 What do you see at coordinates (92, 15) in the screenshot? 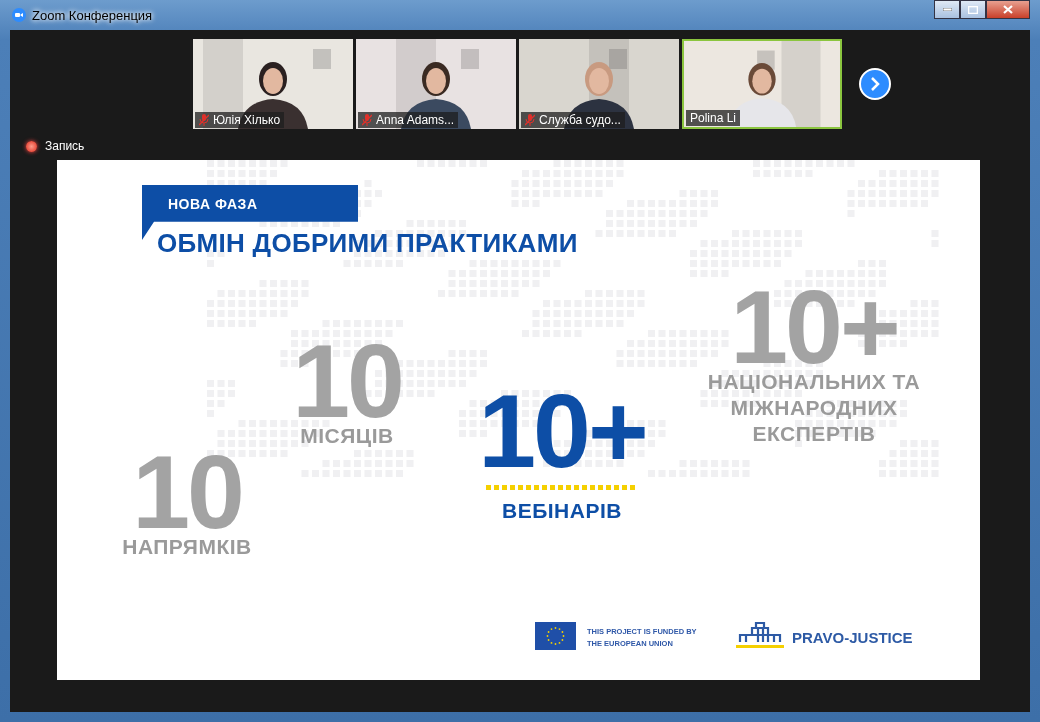
I see `window-title: Zoom Конференция` at bounding box center [92, 15].